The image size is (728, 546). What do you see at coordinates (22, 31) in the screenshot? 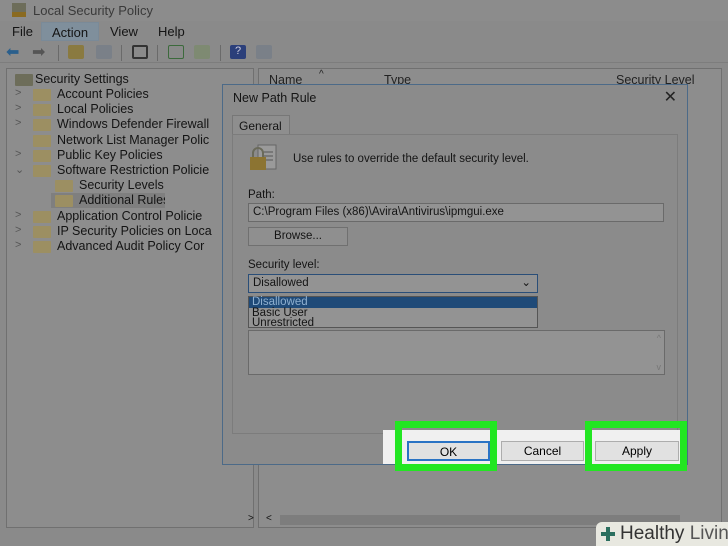
I see `menu-file: File` at bounding box center [22, 31].